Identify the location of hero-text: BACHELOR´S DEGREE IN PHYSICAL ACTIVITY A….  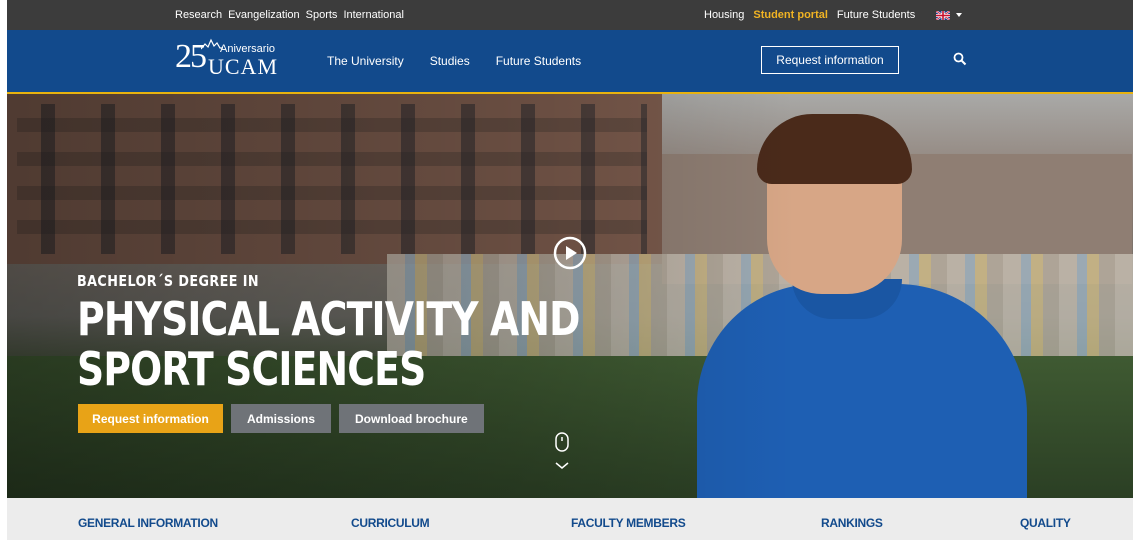
(383, 333).